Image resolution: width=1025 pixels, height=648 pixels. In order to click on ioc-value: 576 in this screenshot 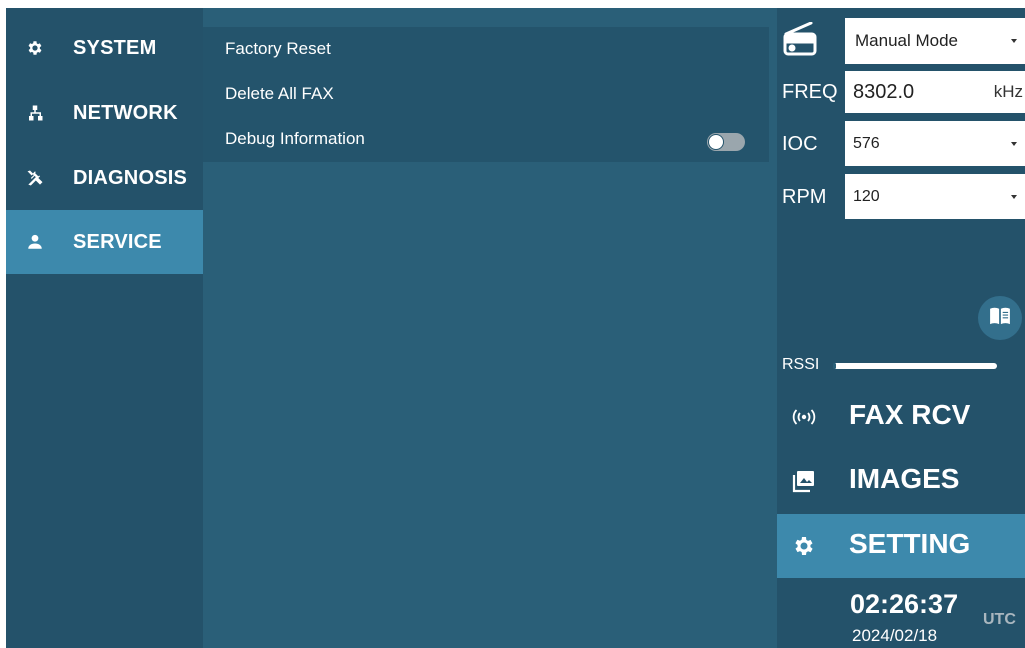, I will do `click(866, 143)`.